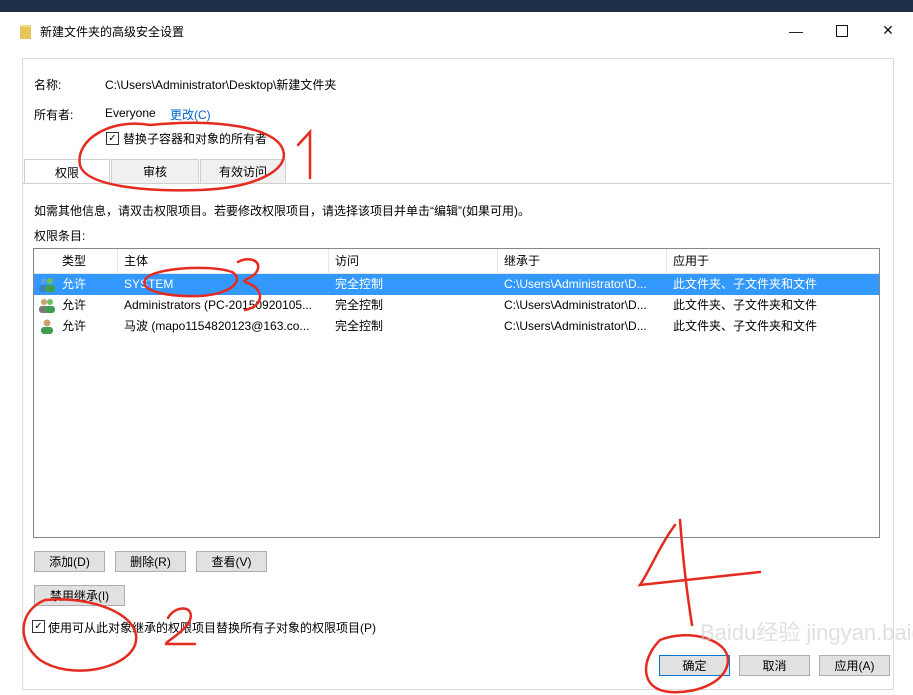 Image resolution: width=913 pixels, height=695 pixels. I want to click on tab-permissions-label: 权限, so click(66, 172).